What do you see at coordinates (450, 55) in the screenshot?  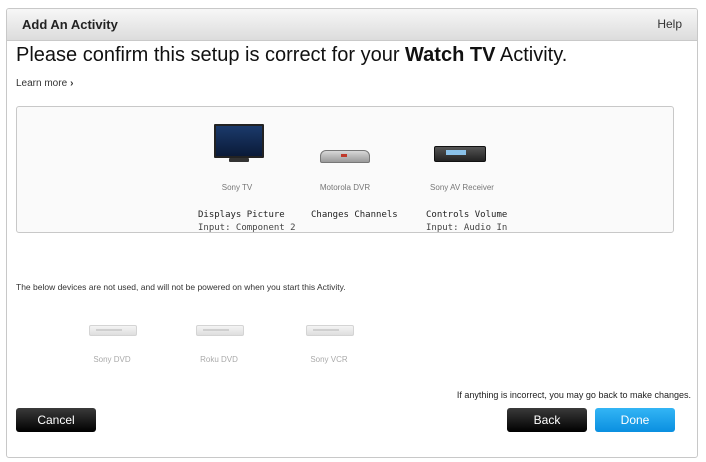 I see `activity-name: Watch TV` at bounding box center [450, 55].